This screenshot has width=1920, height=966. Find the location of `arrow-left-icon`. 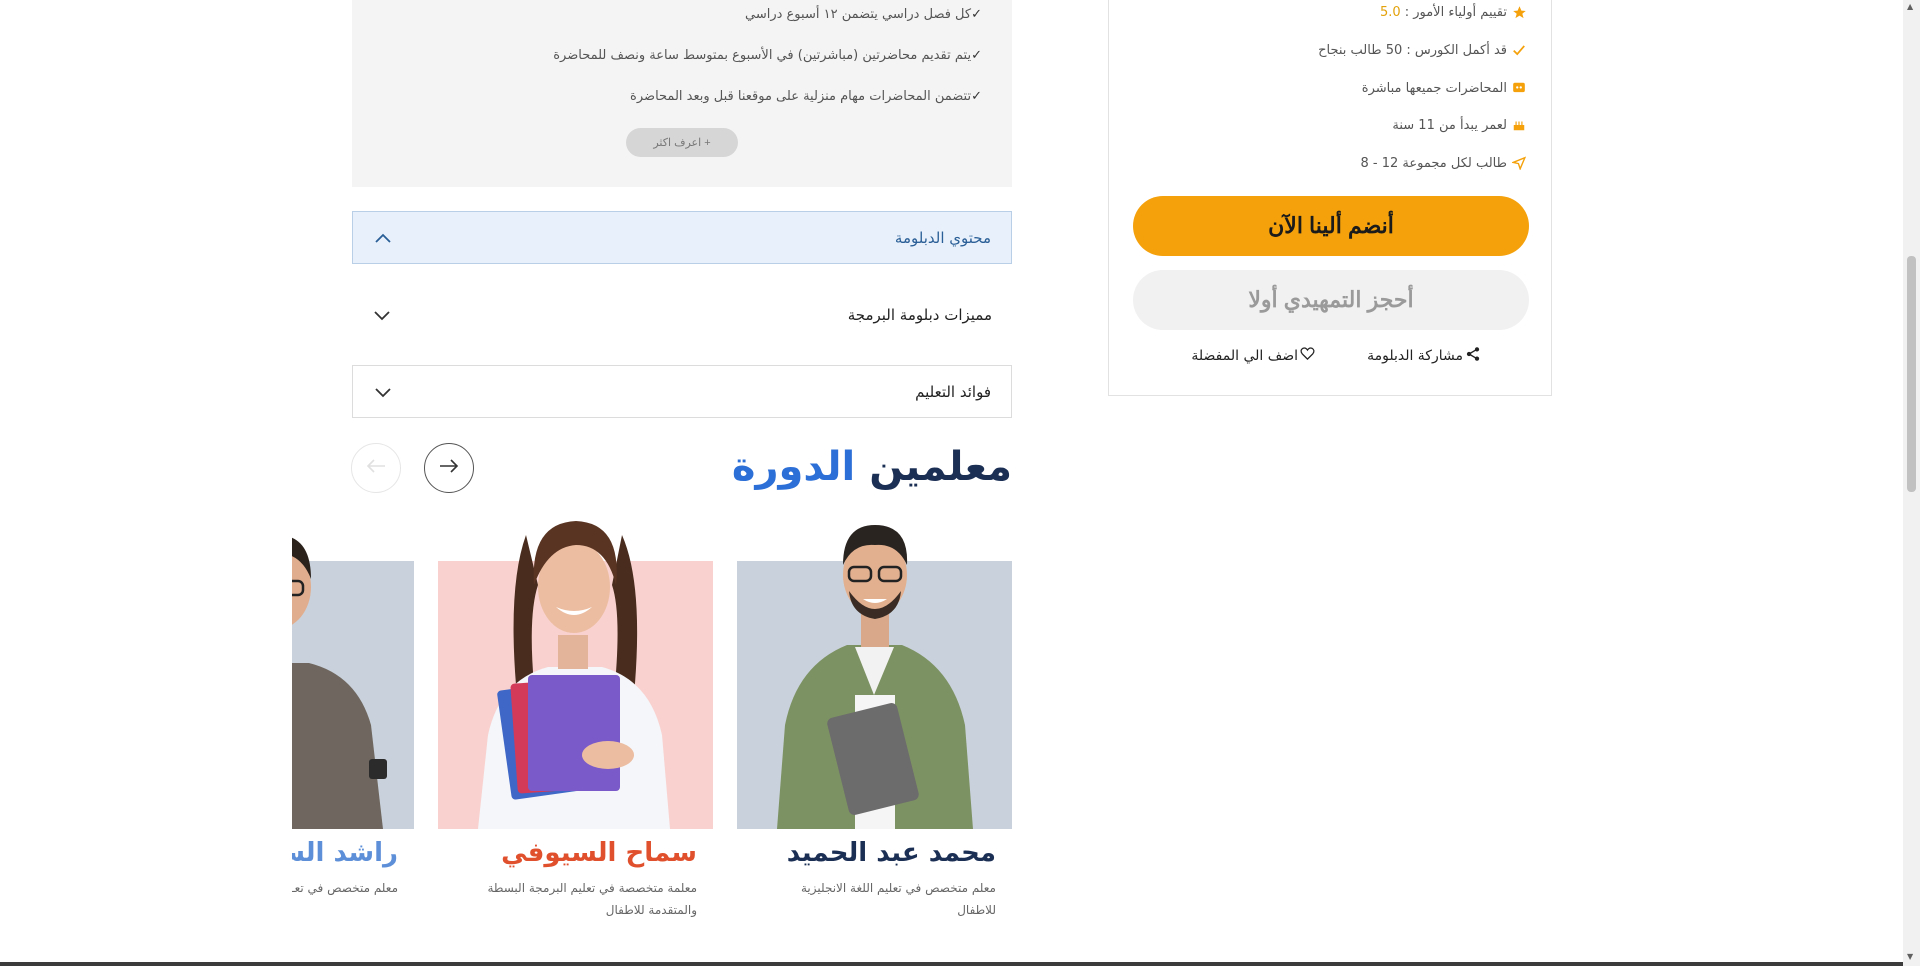

arrow-left-icon is located at coordinates (376, 468).